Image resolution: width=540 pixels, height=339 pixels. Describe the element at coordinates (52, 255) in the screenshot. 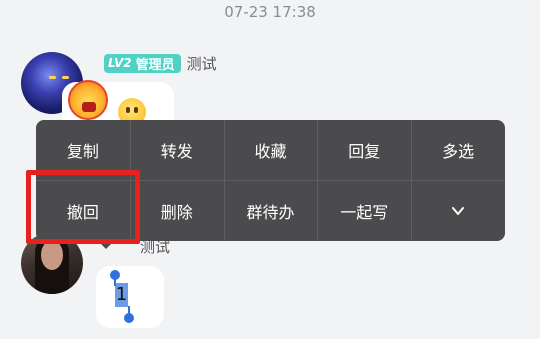

I see `avatar-face` at that location.